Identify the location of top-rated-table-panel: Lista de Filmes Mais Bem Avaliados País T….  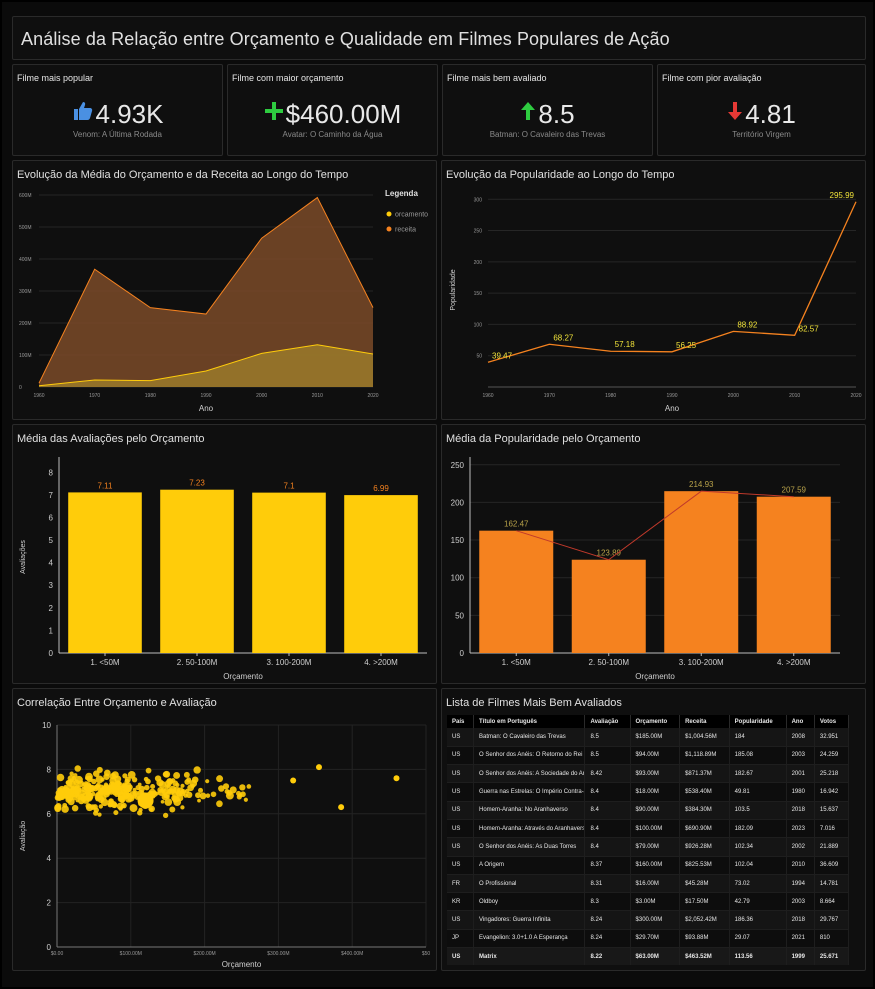
(653, 829).